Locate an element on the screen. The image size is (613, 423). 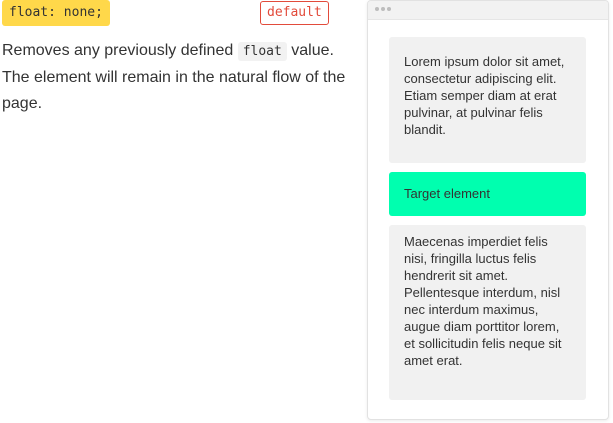
window-dots-icon is located at coordinates (383, 9).